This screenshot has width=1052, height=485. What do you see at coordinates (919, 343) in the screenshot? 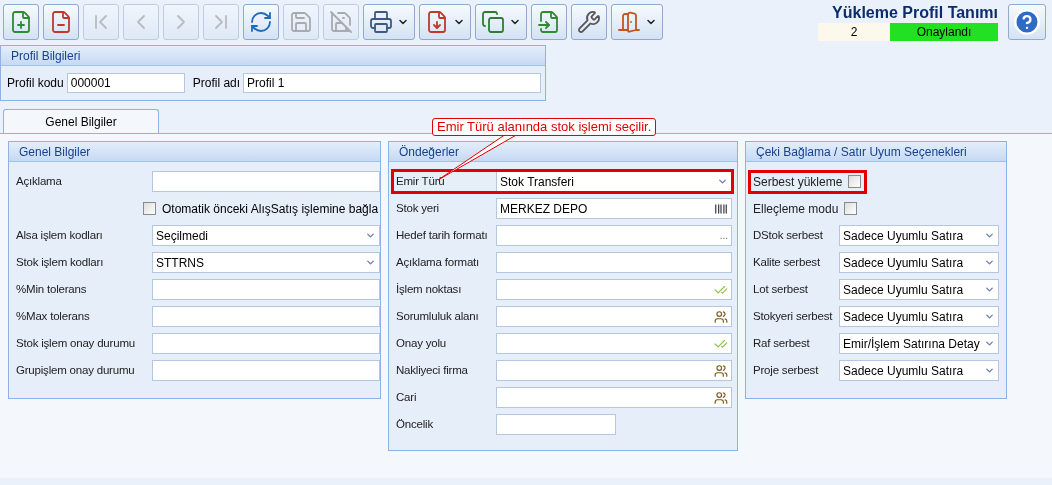
I see `dropdown-field: Emir/İşlem Satırına Detay` at bounding box center [919, 343].